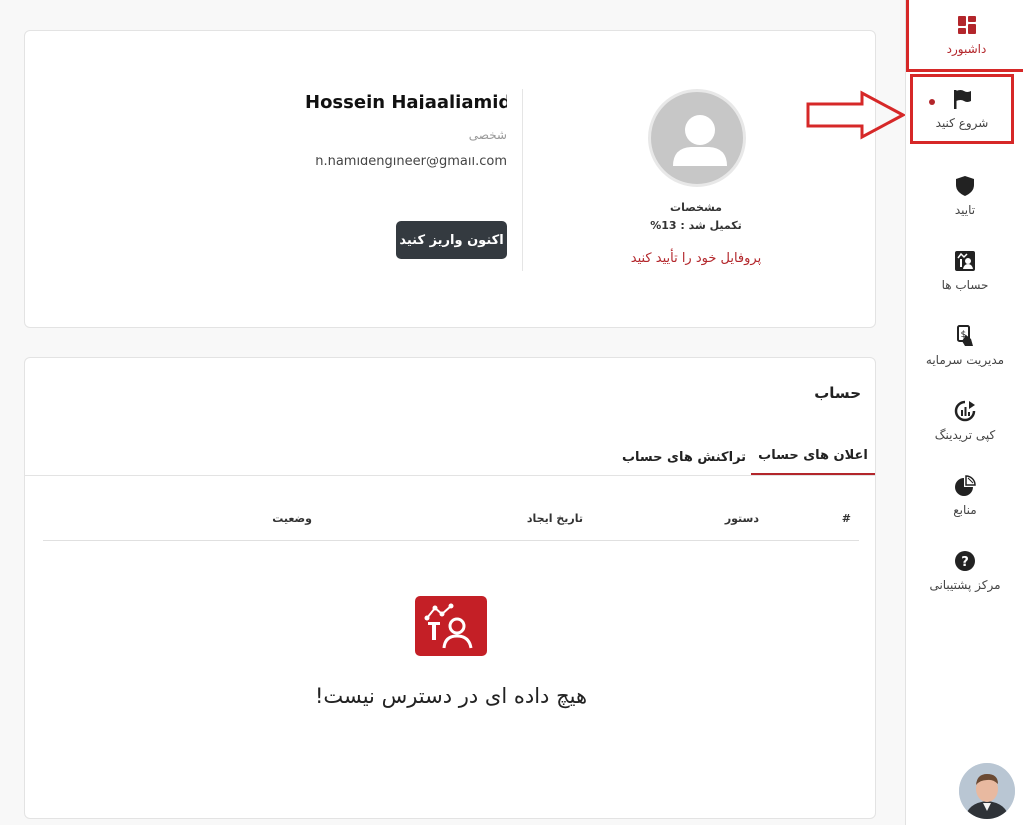 The image size is (1023, 825). What do you see at coordinates (700, 140) in the screenshot?
I see `user-placeholder-icon` at bounding box center [700, 140].